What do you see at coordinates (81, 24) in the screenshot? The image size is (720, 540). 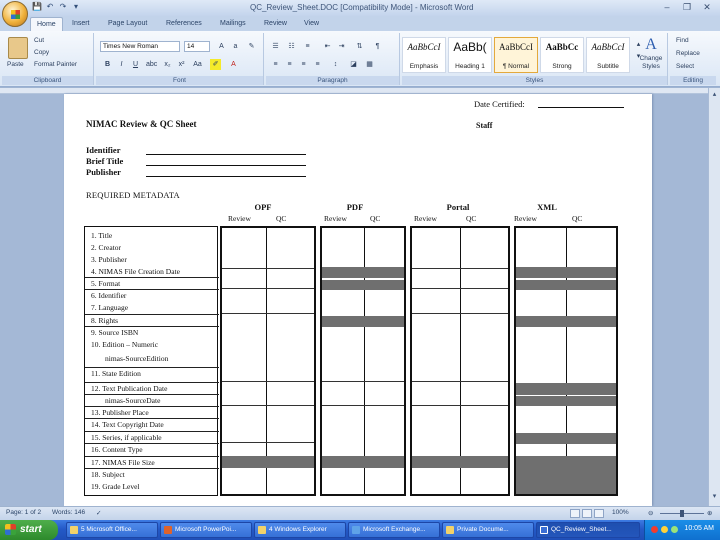 I see `tab-insert: Insert` at bounding box center [81, 24].